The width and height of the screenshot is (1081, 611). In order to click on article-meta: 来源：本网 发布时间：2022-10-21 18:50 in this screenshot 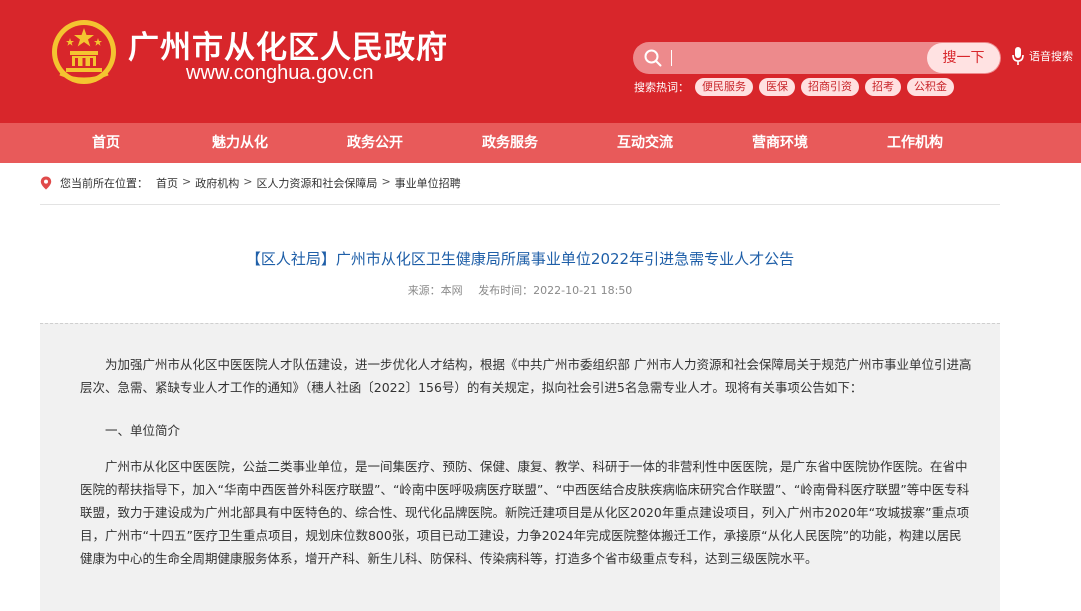, I will do `click(520, 290)`.